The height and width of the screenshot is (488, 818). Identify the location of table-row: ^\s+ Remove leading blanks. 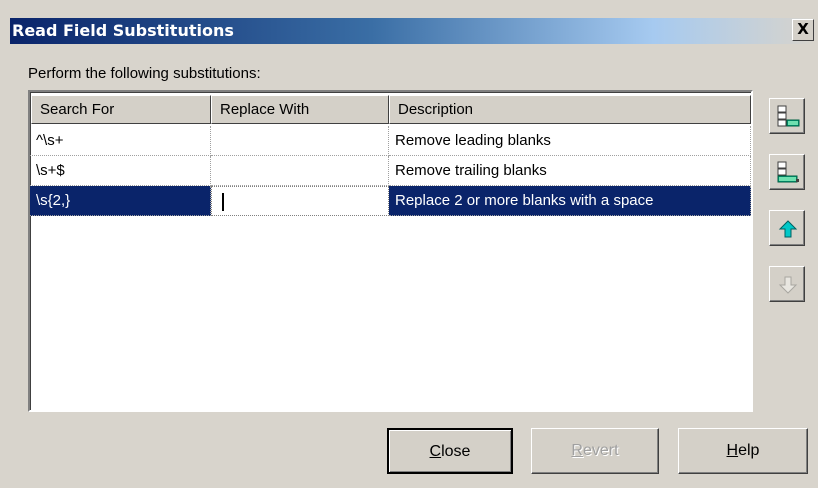
(390, 141).